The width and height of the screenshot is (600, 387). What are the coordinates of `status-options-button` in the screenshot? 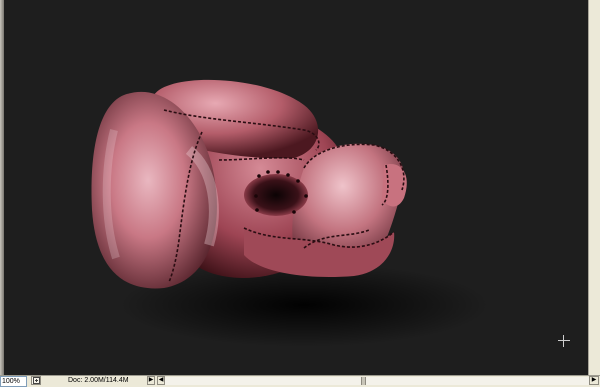 It's located at (36, 380).